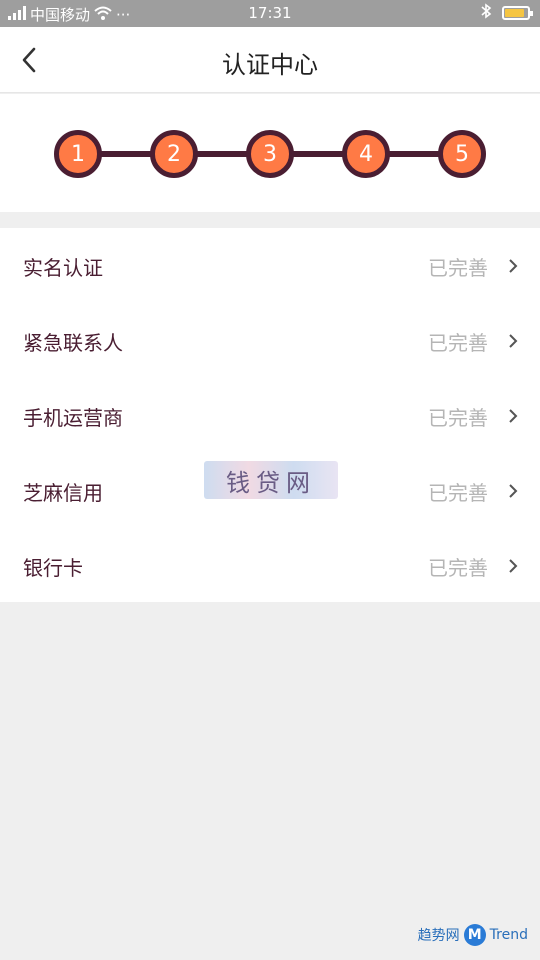  What do you see at coordinates (270, 65) in the screenshot?
I see `page-title: 认证中心` at bounding box center [270, 65].